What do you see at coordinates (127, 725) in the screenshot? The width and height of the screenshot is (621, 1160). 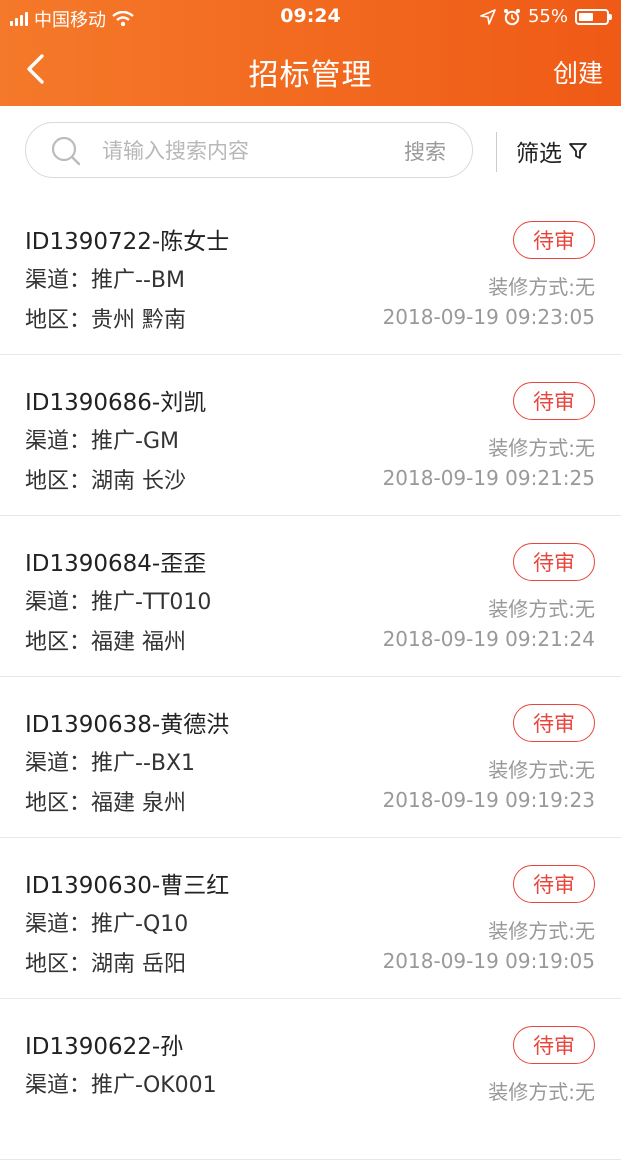 I see `item-id: ID1390638-黄德洪` at bounding box center [127, 725].